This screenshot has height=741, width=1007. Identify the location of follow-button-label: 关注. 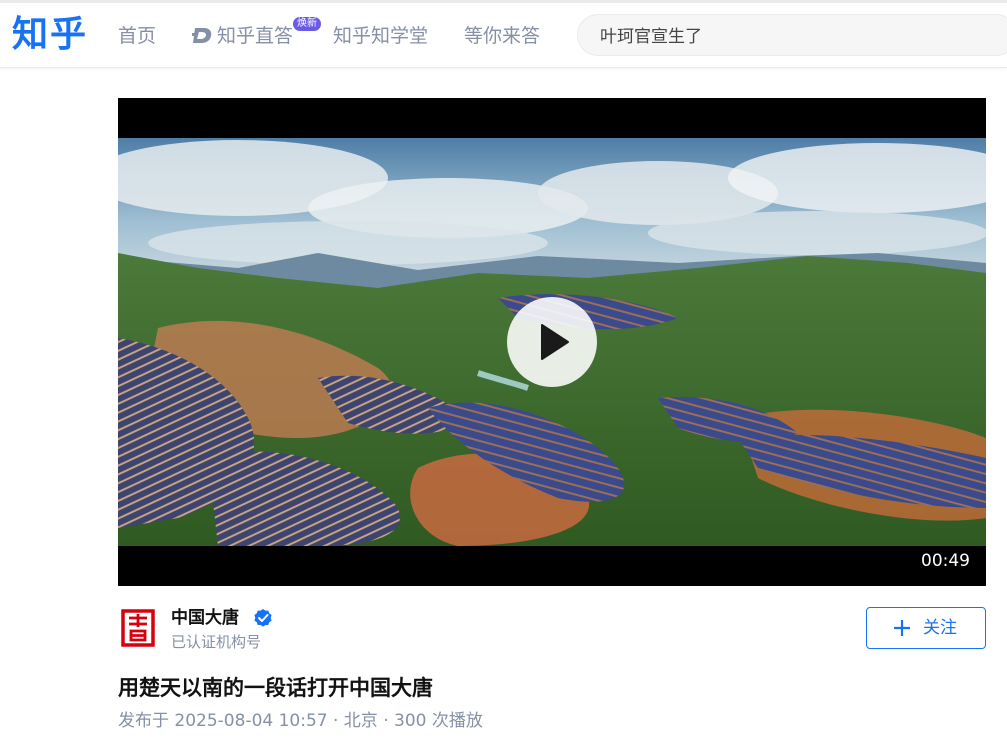
(940, 628).